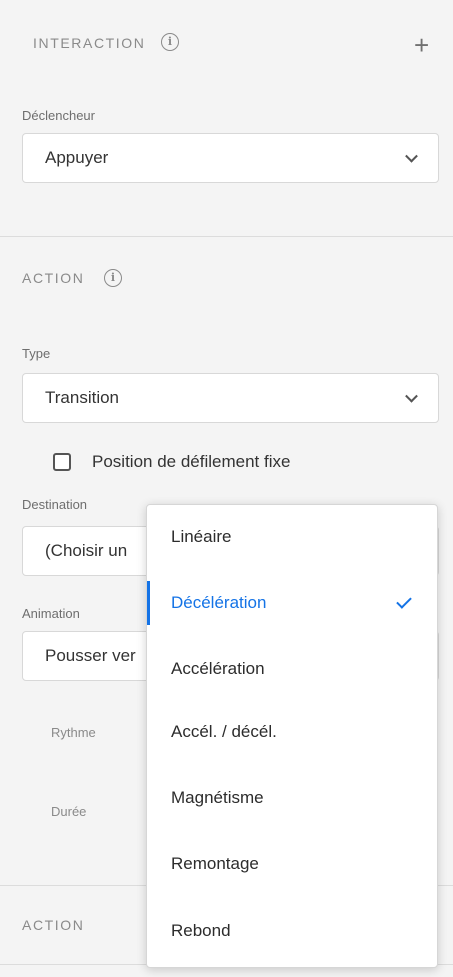 The image size is (453, 977). Describe the element at coordinates (404, 601) in the screenshot. I see `checkmark-icon` at that location.